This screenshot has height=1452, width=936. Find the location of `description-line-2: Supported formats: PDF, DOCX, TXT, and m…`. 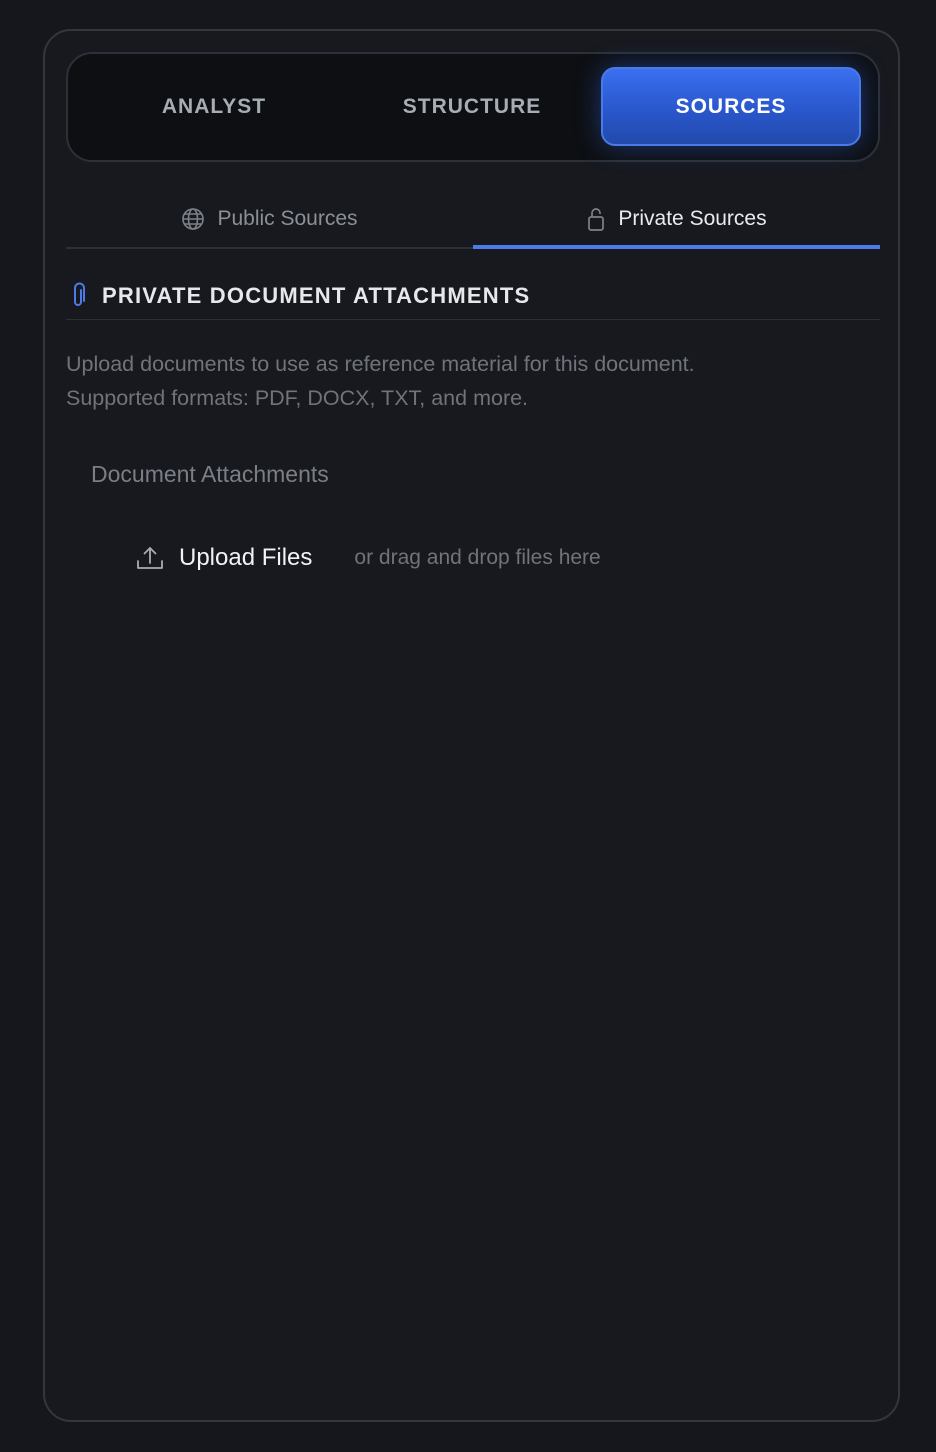

description-line-2: Supported formats: PDF, DOCX, TXT, and m… is located at coordinates (297, 398).